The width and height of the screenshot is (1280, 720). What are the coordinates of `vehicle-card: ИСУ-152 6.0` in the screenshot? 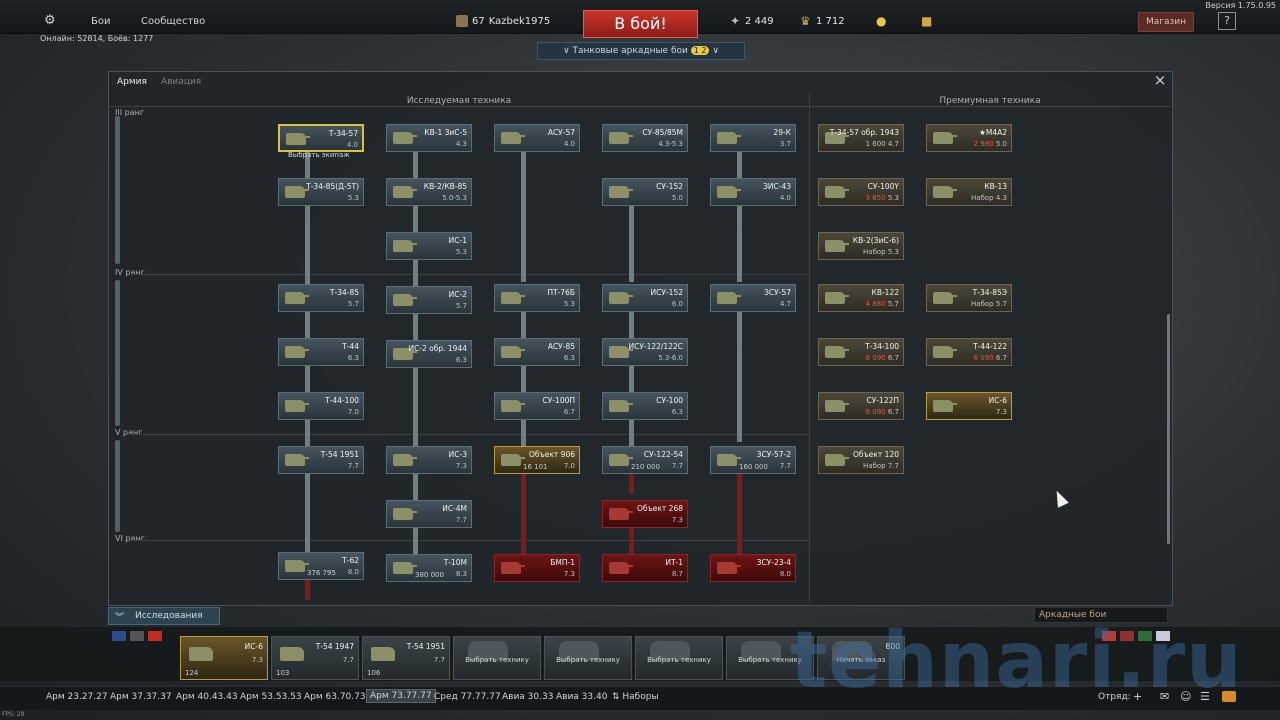 It's located at (645, 298).